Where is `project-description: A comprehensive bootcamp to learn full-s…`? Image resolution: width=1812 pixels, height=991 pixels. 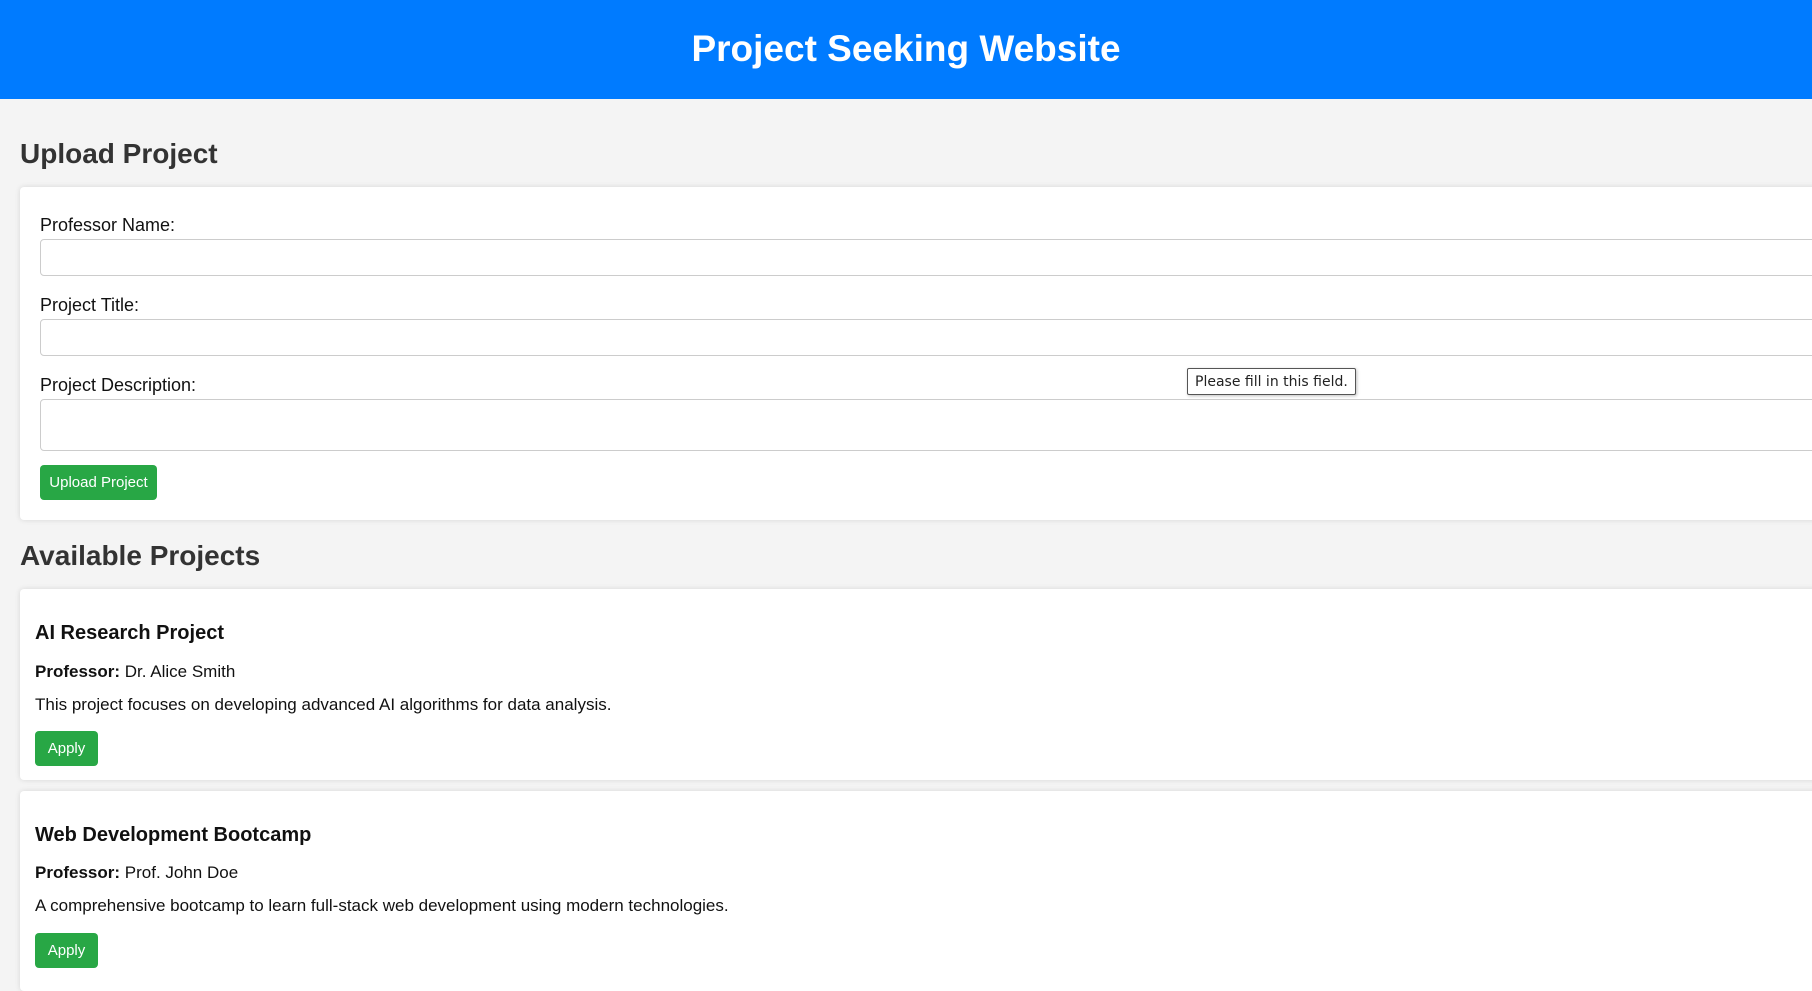 project-description: A comprehensive bootcamp to learn full-s… is located at coordinates (382, 905).